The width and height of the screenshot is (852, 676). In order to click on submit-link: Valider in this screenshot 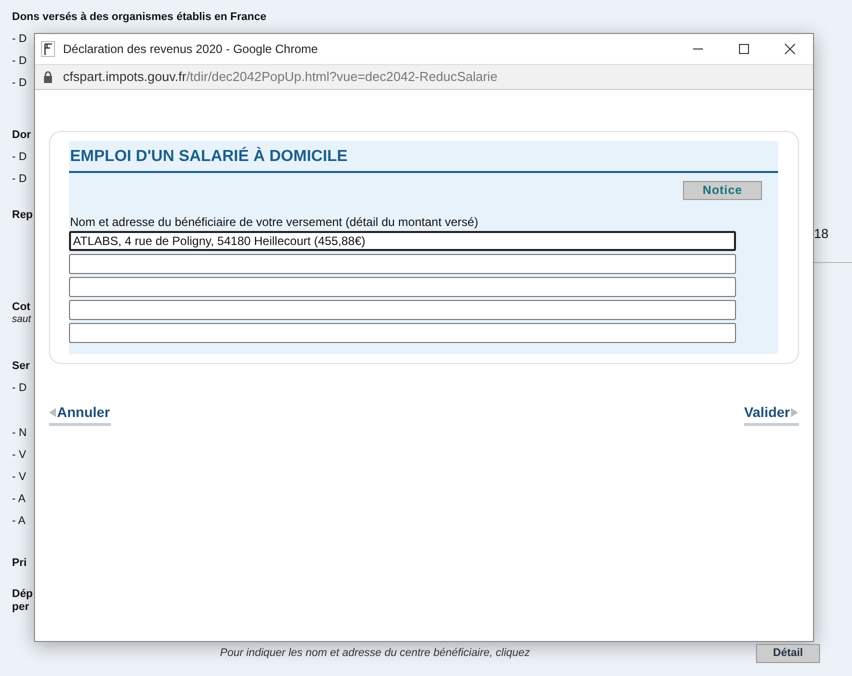, I will do `click(771, 414)`.